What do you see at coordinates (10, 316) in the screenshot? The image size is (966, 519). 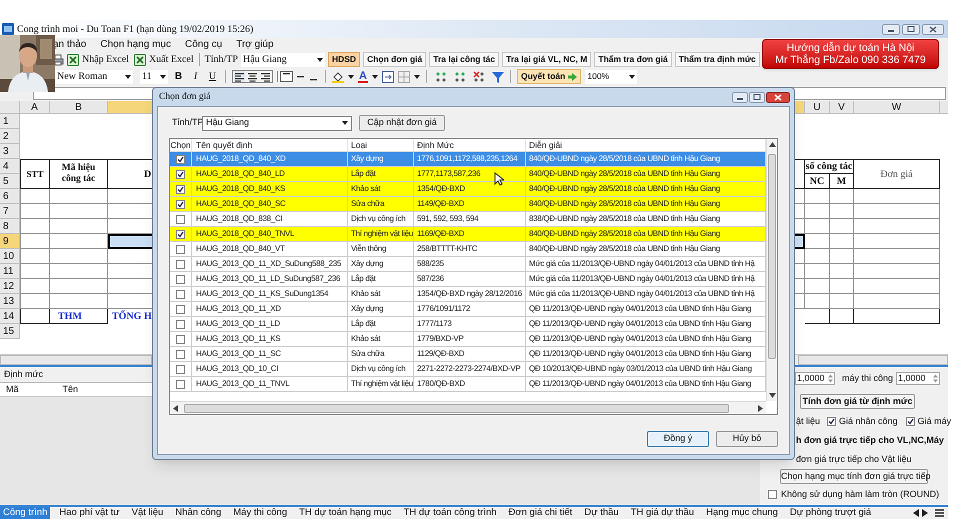 I see `row-header: 14` at bounding box center [10, 316].